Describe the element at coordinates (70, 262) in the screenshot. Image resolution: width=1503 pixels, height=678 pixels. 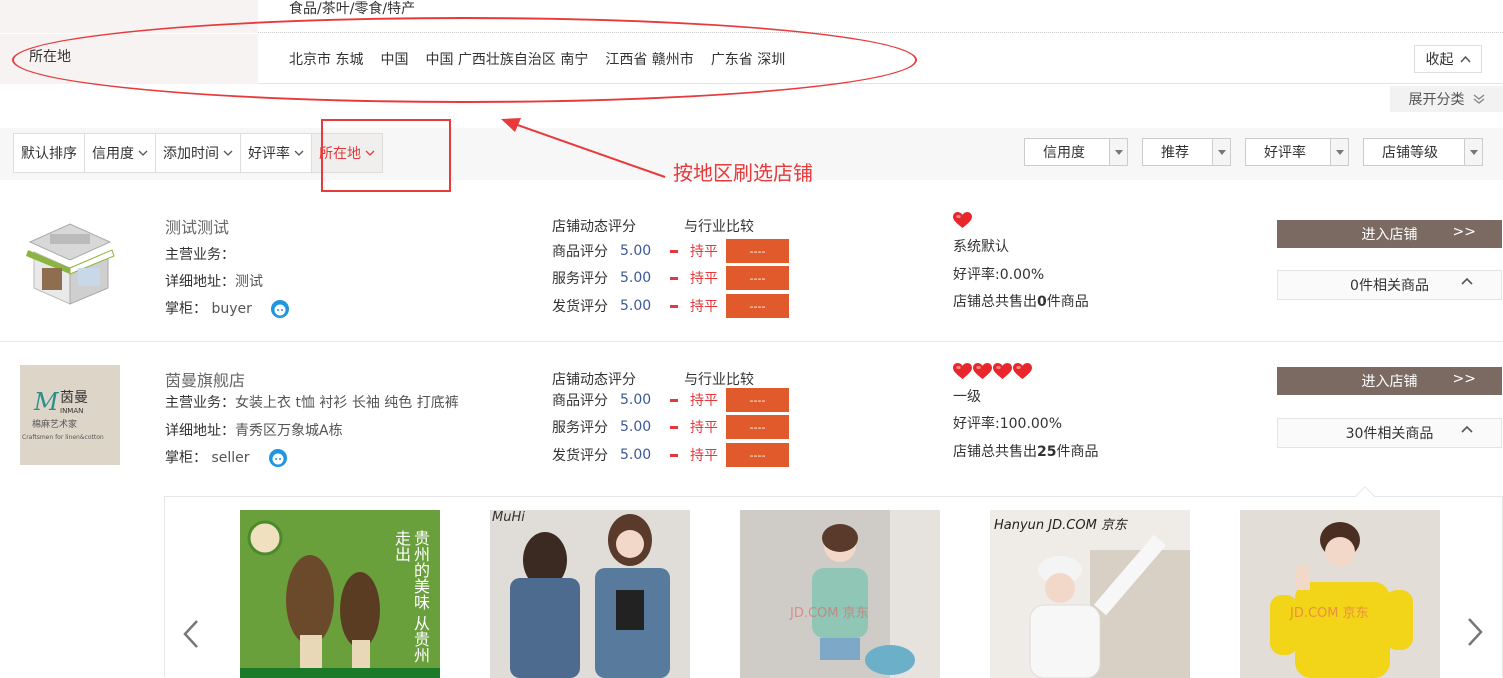
I see `shop-logo` at that location.